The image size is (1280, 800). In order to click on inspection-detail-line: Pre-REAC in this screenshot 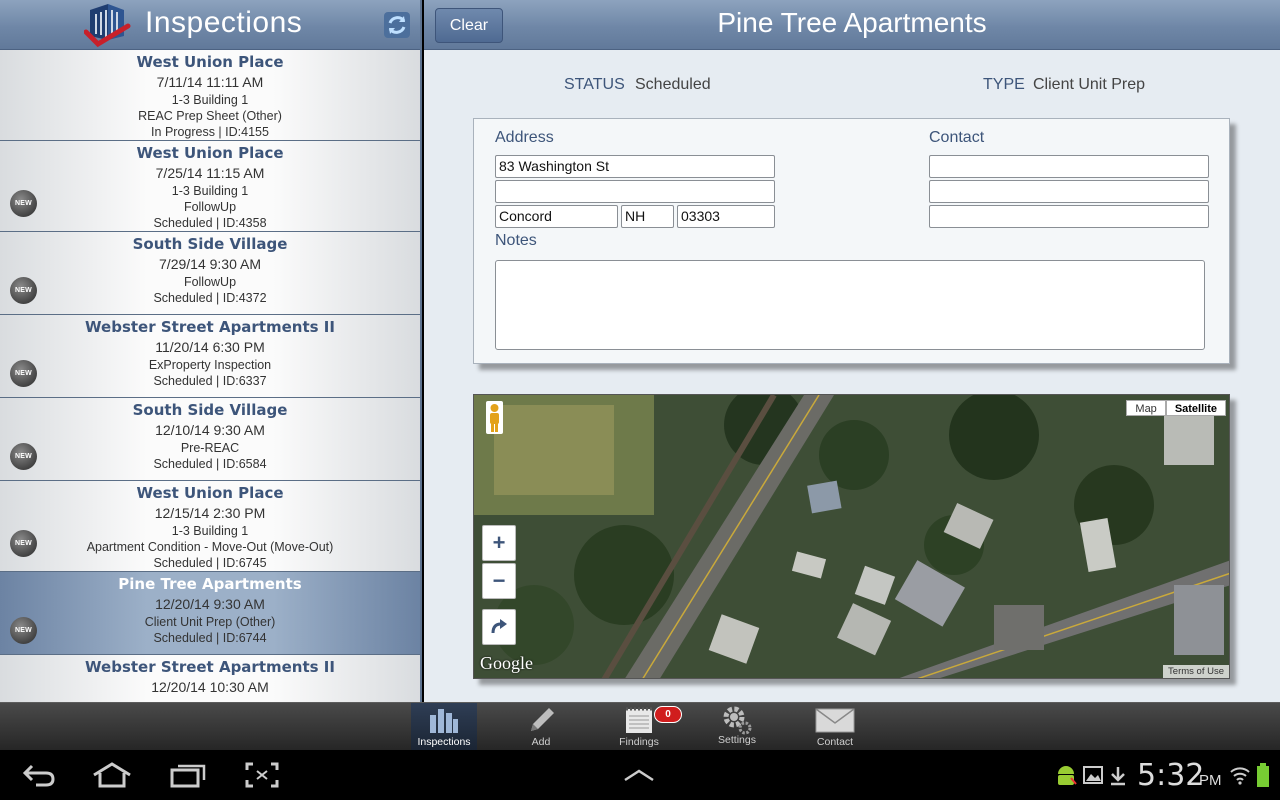, I will do `click(210, 448)`.